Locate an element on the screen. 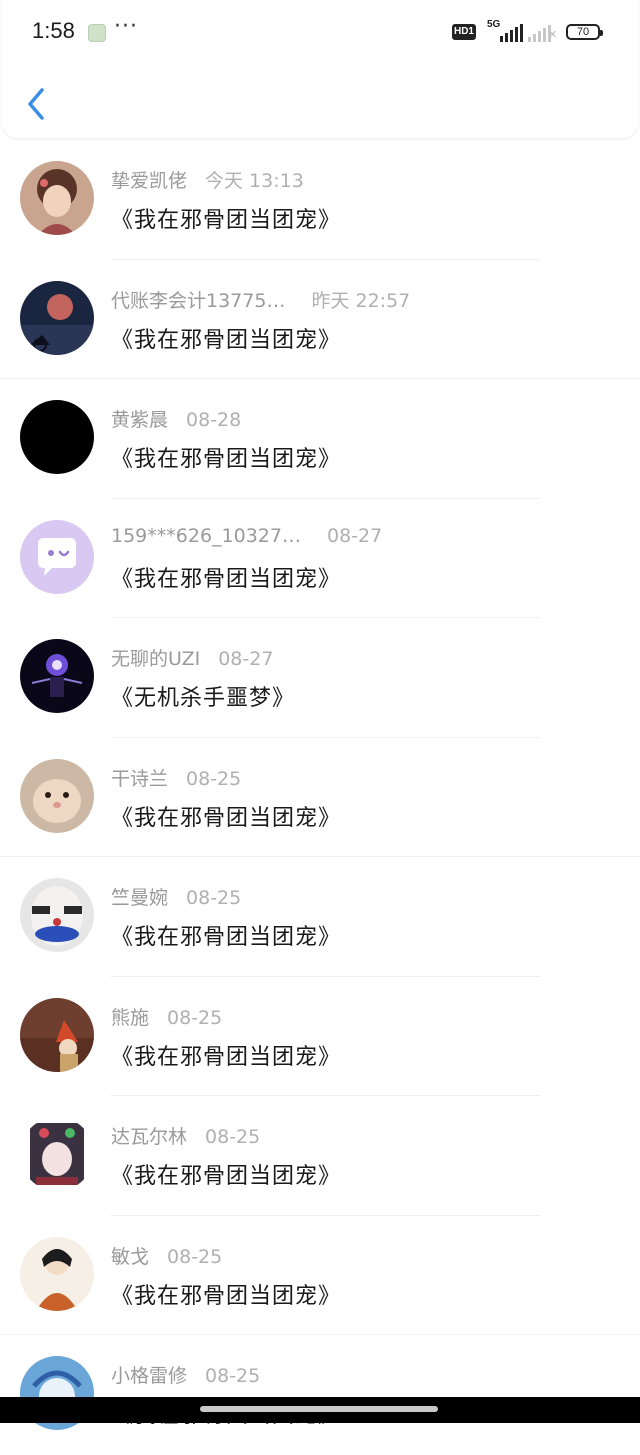 Image resolution: width=640 pixels, height=1455 pixels. item-meta: 干诗兰 08-25 is located at coordinates (176, 777).